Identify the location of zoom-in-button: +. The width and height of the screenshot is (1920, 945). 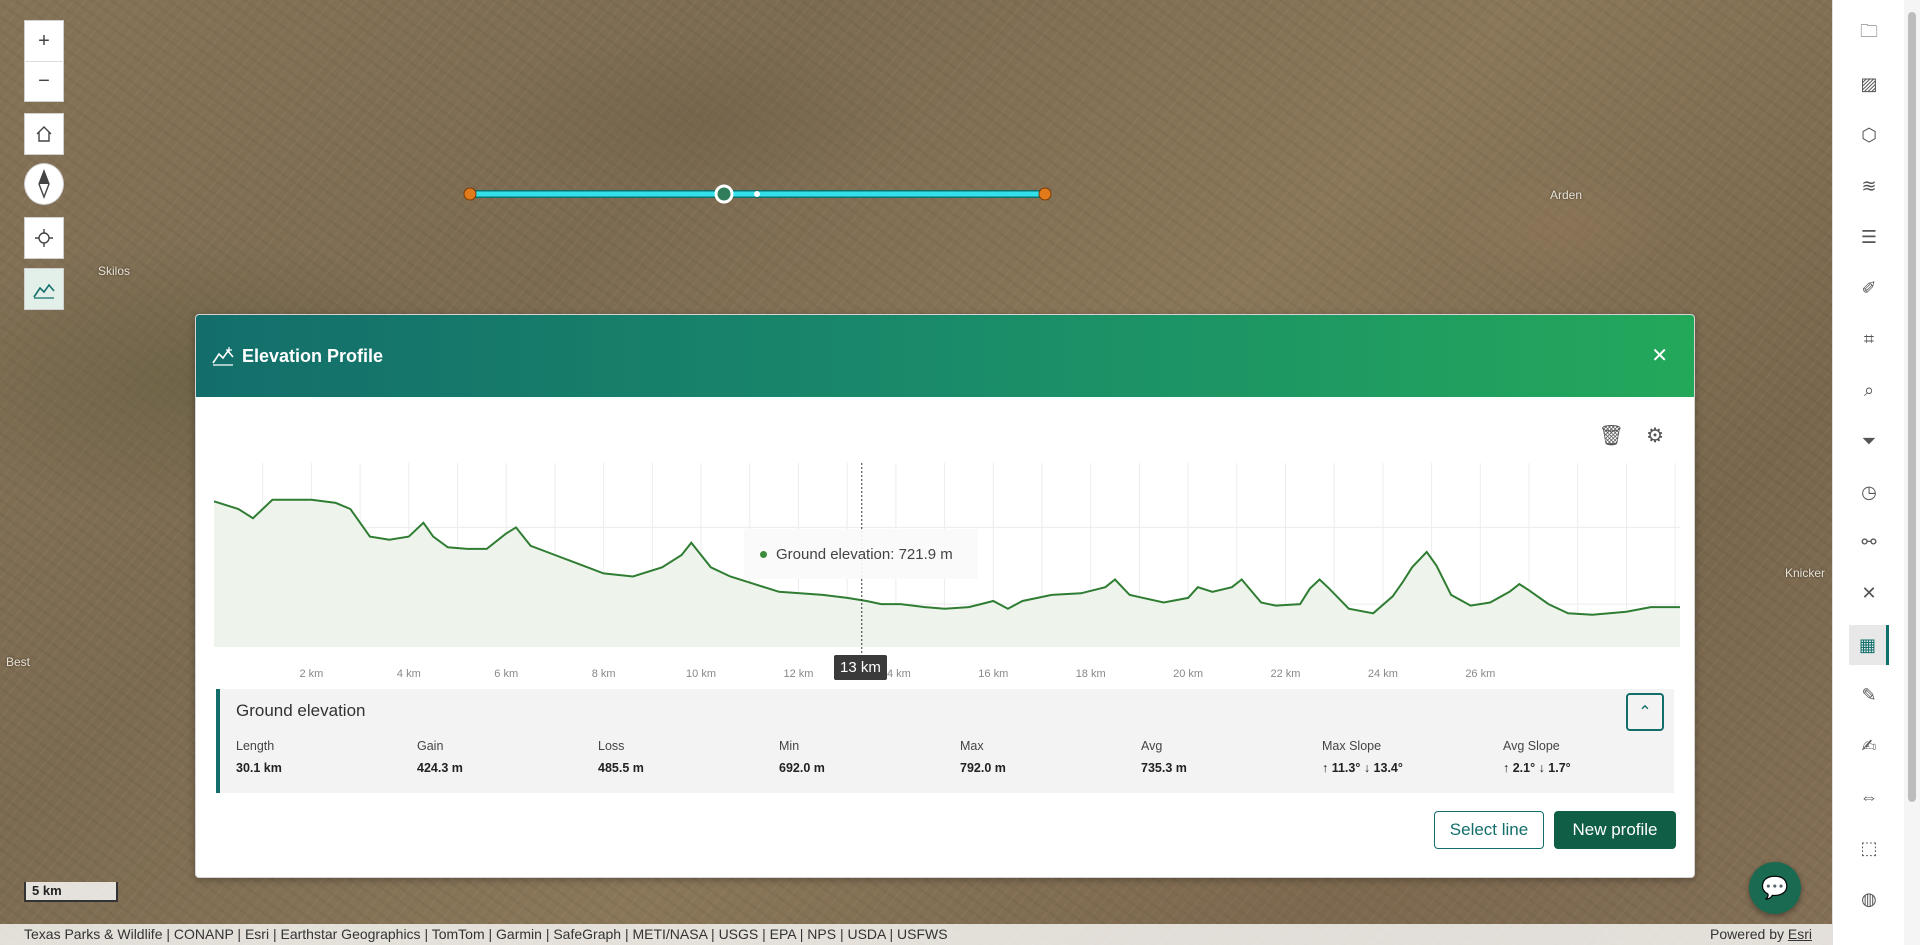
(44, 41).